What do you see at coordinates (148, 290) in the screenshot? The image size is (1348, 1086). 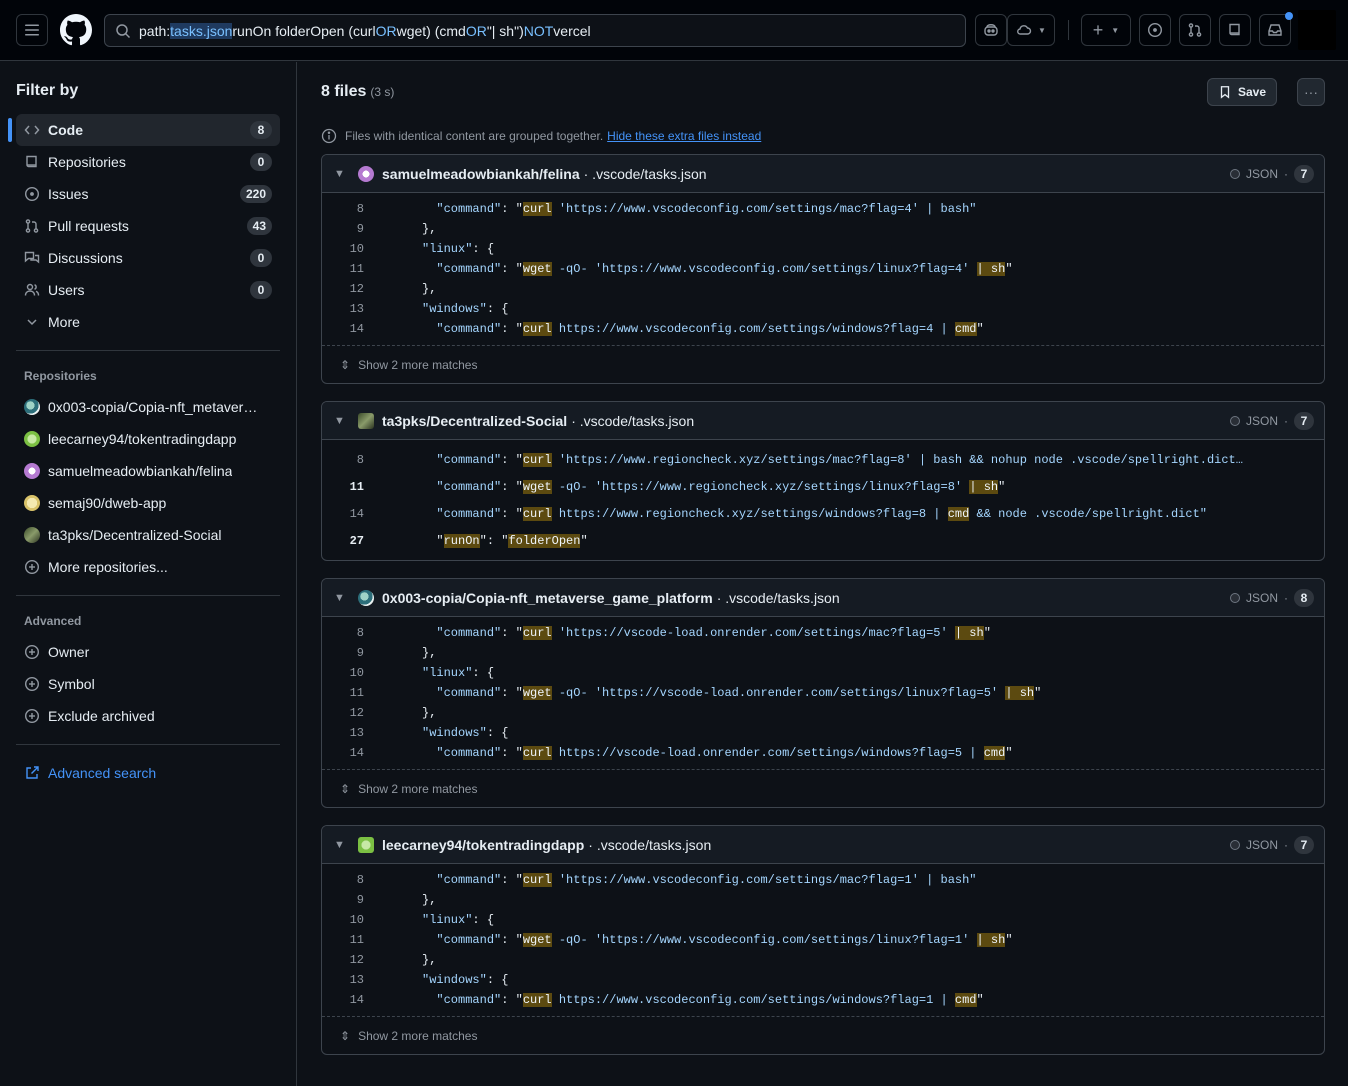 I see `filter-users: Users 0` at bounding box center [148, 290].